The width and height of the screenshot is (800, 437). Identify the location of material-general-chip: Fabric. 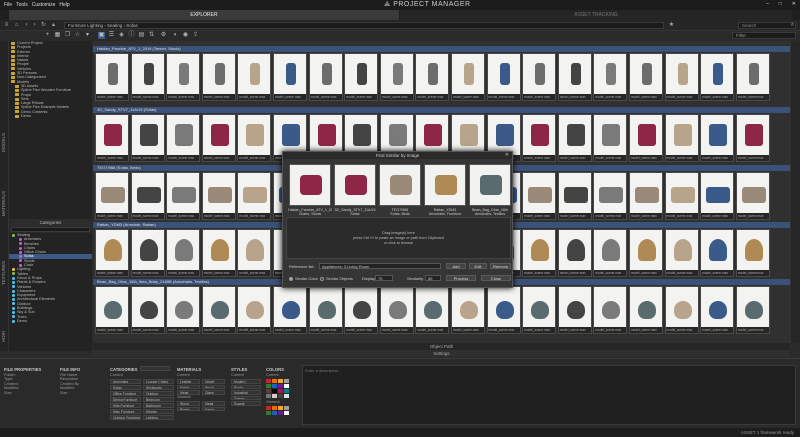
(213, 408).